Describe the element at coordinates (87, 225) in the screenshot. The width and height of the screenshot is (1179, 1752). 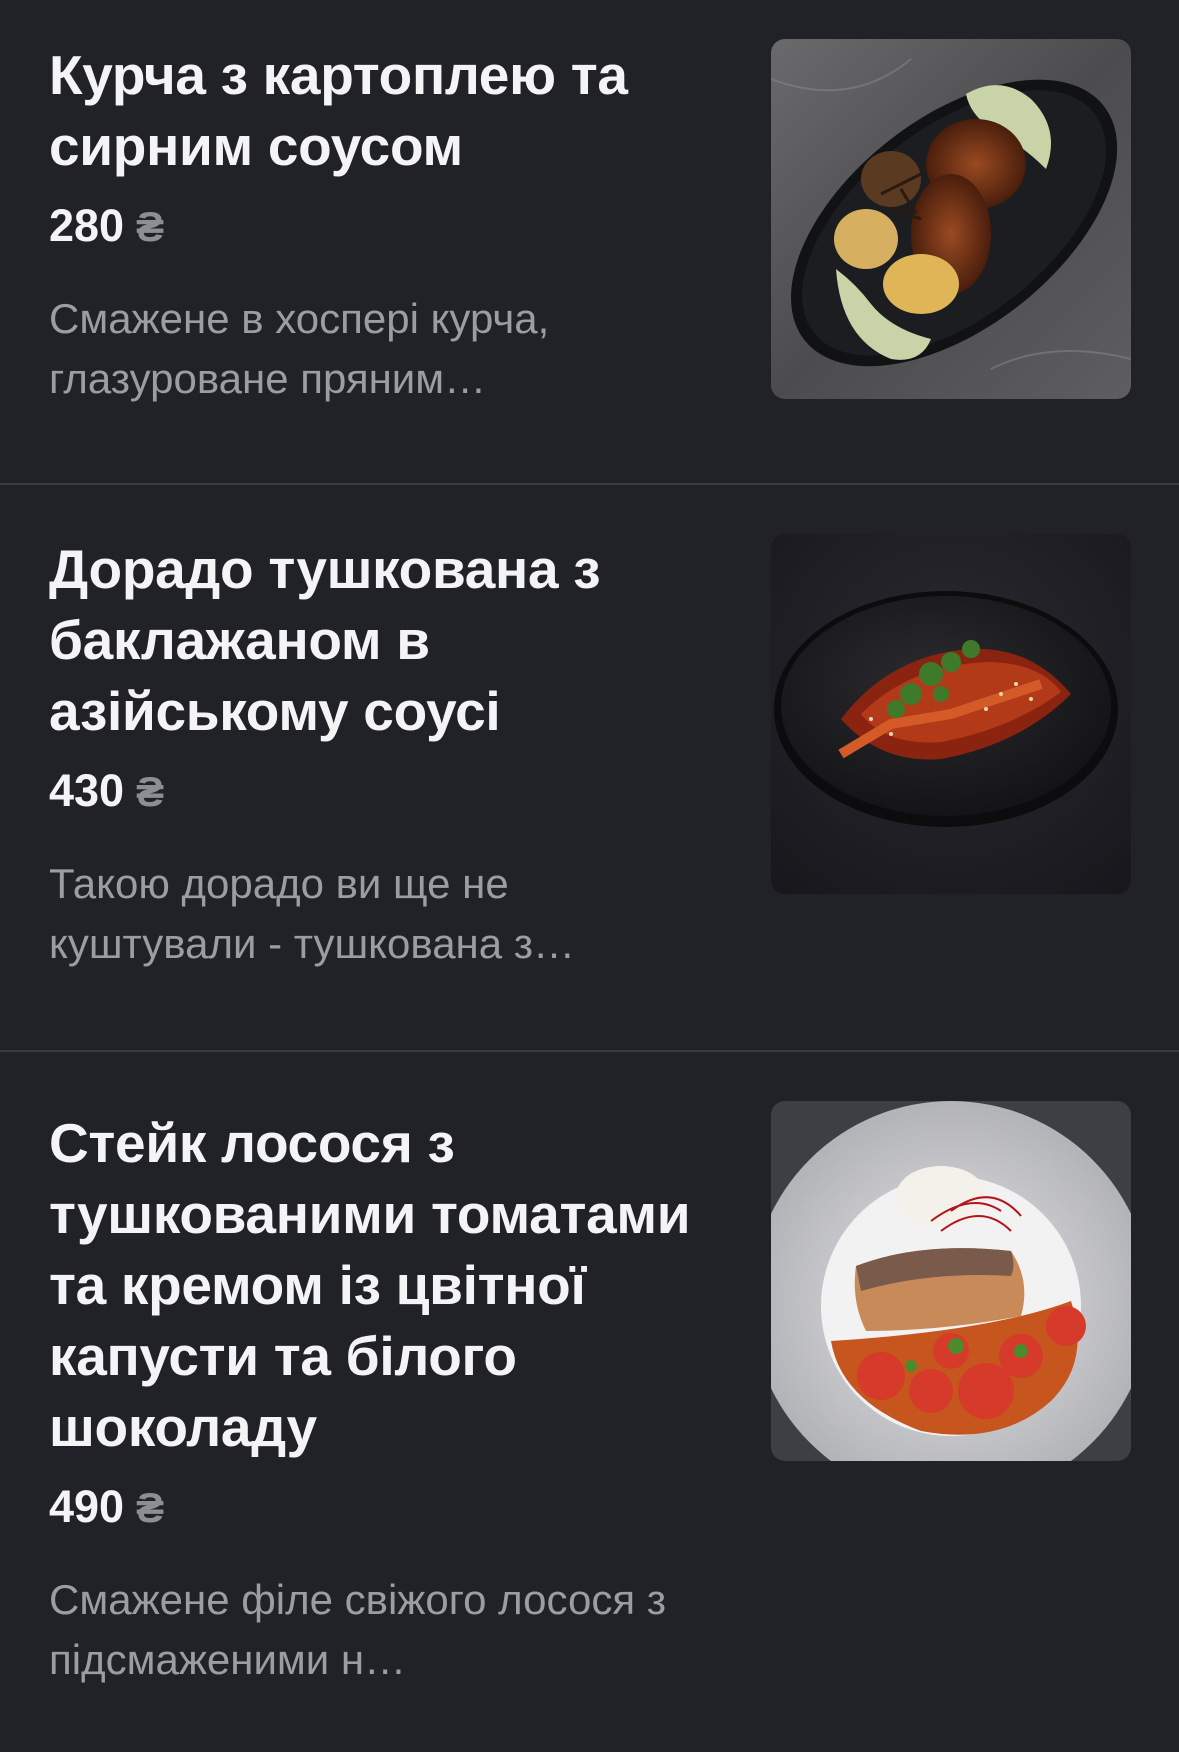
I see `price-value: 280` at that location.